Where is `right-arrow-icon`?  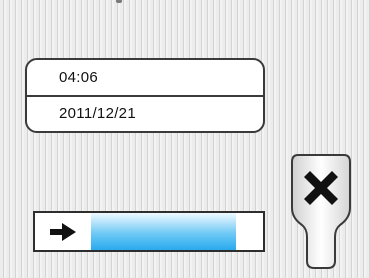
right-arrow-icon is located at coordinates (63, 231).